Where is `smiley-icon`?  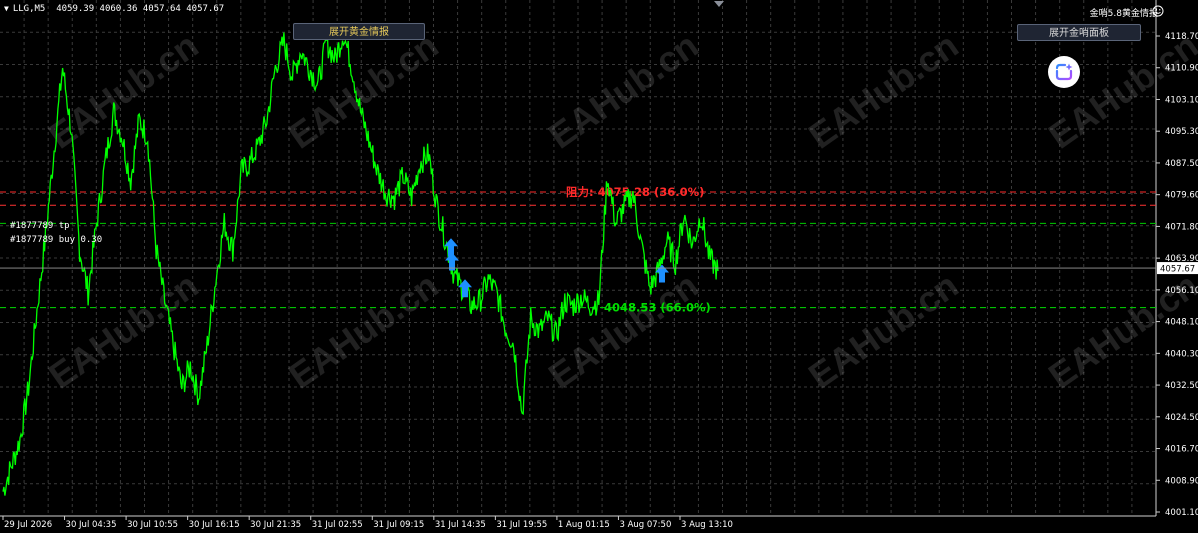 smiley-icon is located at coordinates (1158, 11).